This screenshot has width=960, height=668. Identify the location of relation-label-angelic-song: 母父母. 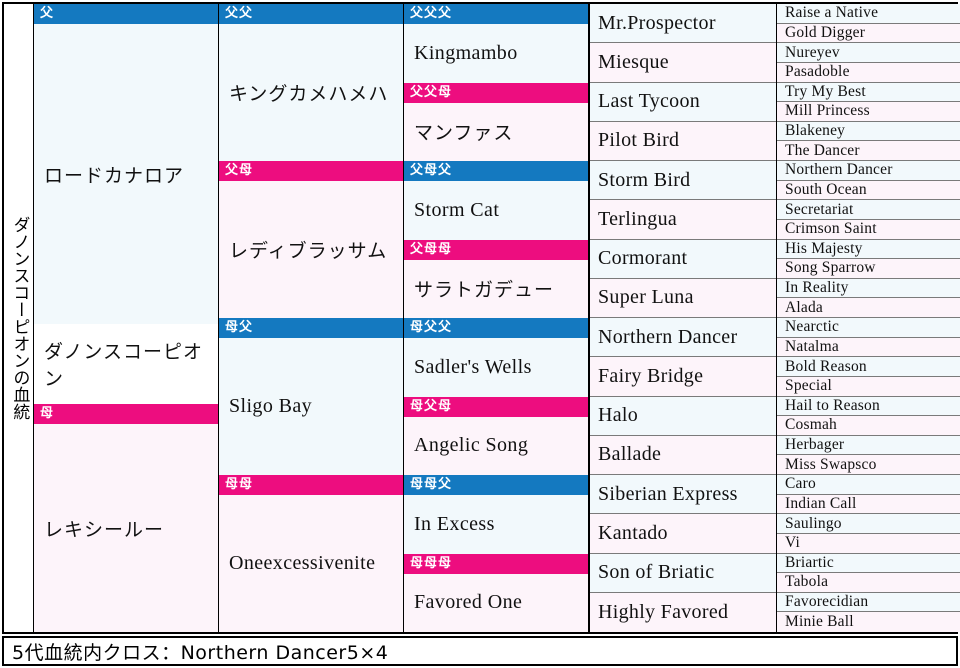
(496, 406).